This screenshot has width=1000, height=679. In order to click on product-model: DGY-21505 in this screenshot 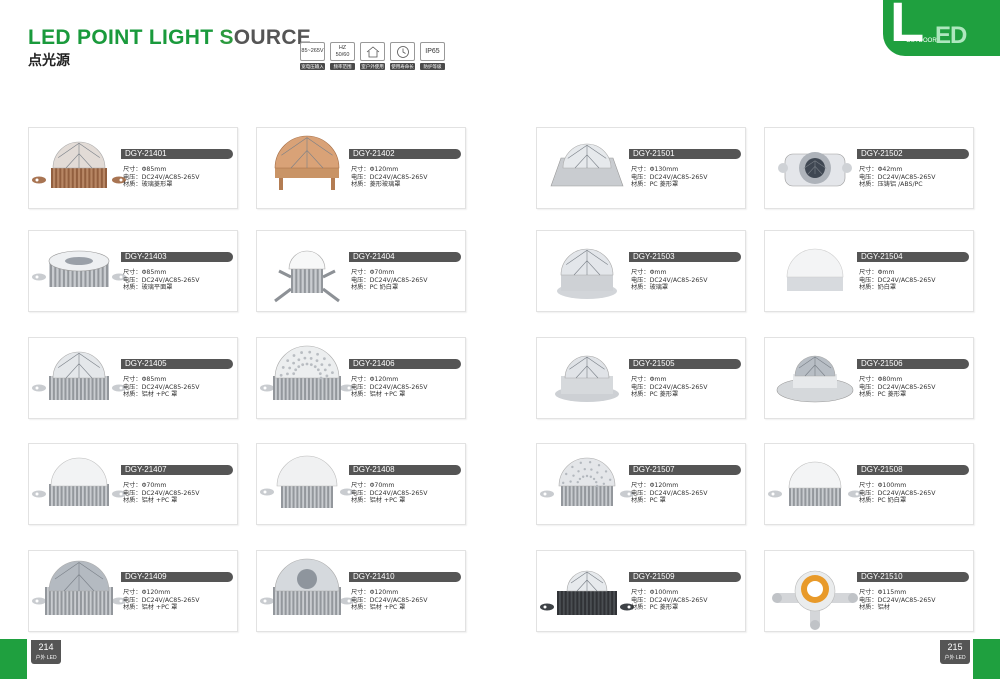, I will do `click(685, 364)`.